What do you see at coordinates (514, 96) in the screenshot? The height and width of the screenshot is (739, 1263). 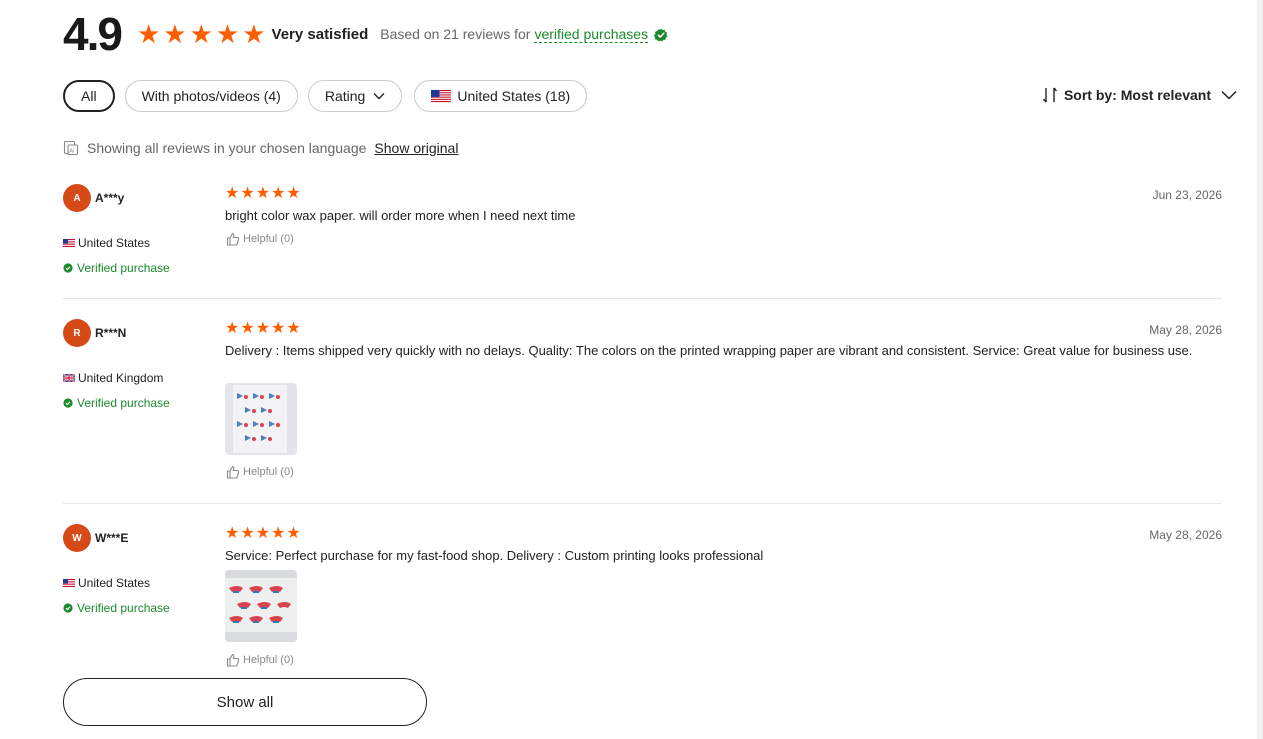 I see `filter-country-label: United States (18)` at bounding box center [514, 96].